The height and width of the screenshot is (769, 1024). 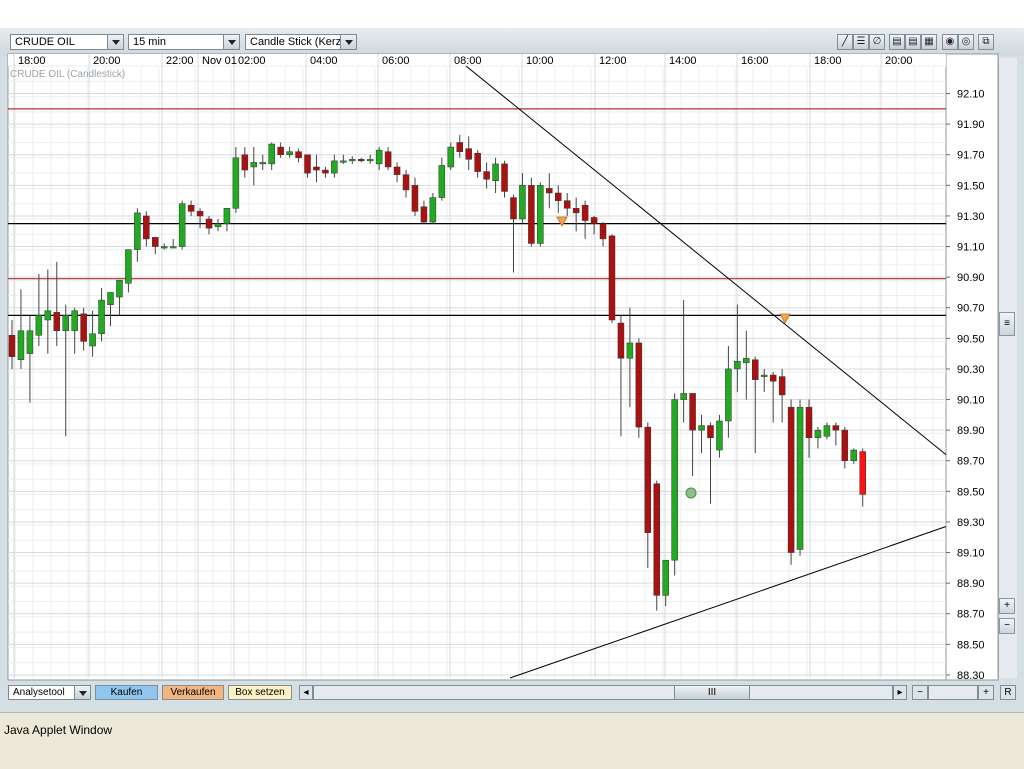 What do you see at coordinates (953, 692) in the screenshot?
I see `zoom-slider` at bounding box center [953, 692].